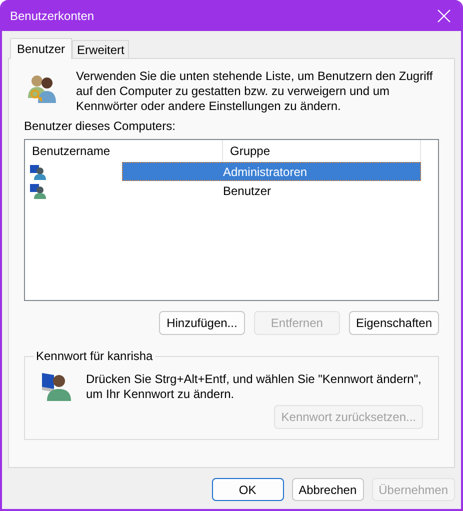 The width and height of the screenshot is (463, 511). I want to click on tab: Benutzer, so click(41, 48).